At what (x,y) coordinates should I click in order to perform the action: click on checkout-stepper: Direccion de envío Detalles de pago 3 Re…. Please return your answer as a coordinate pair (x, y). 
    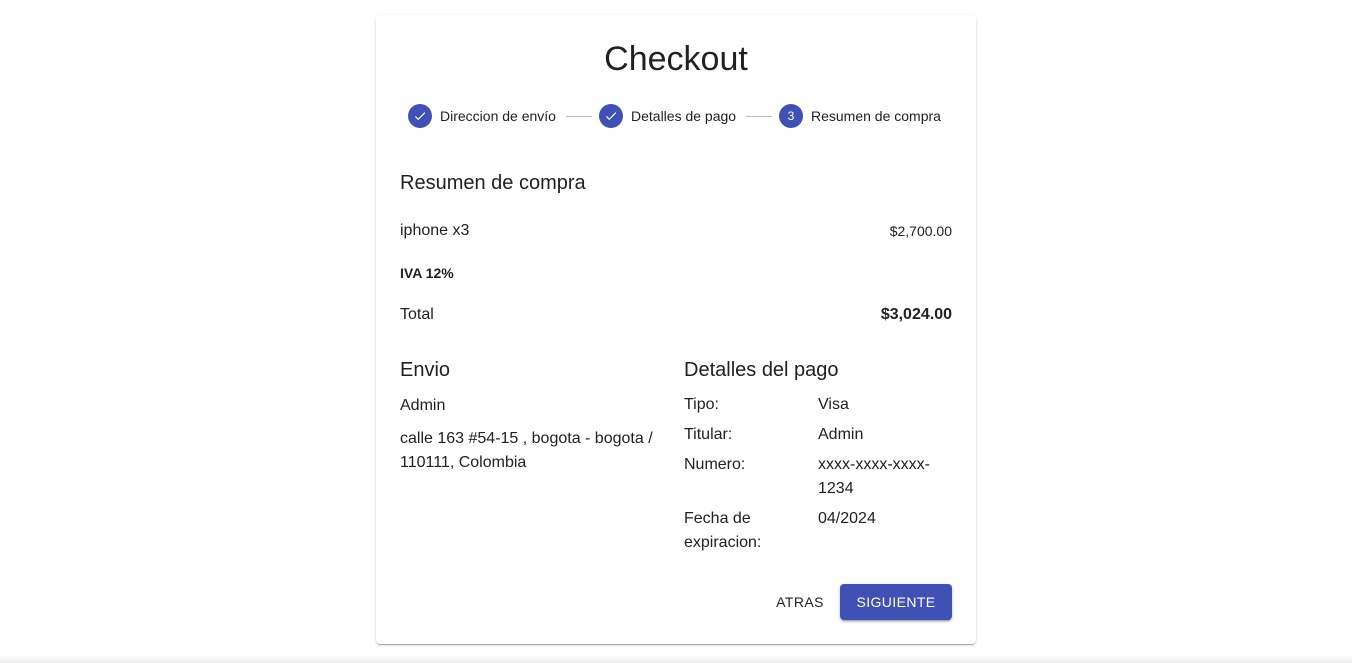
    Looking at the image, I should click on (676, 116).